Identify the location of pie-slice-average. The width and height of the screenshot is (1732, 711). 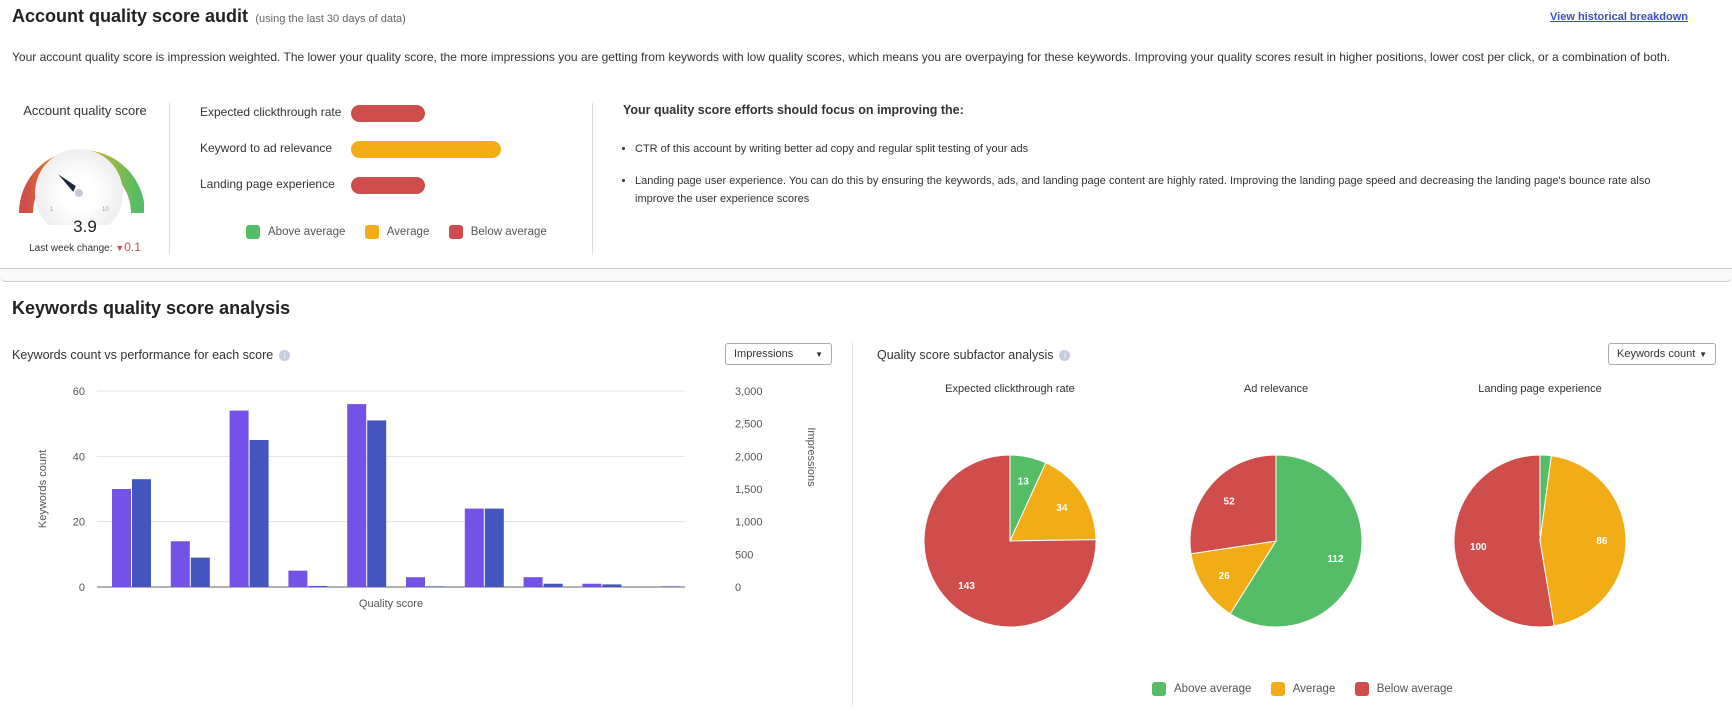
(1583, 541).